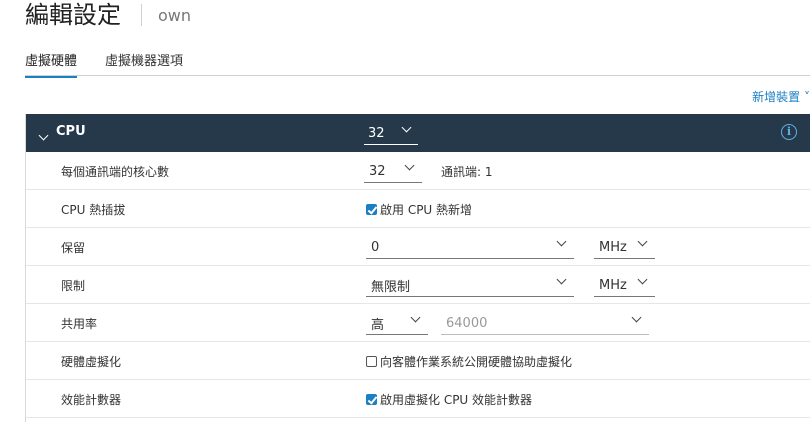 This screenshot has height=422, width=810. I want to click on page-header: 編輯設定 own, so click(108, 15).